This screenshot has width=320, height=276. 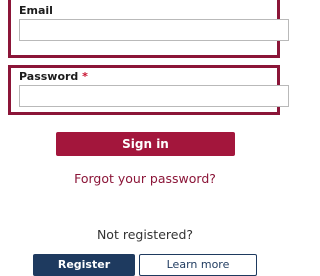 What do you see at coordinates (85, 76) in the screenshot?
I see `required-asterisk: *` at bounding box center [85, 76].